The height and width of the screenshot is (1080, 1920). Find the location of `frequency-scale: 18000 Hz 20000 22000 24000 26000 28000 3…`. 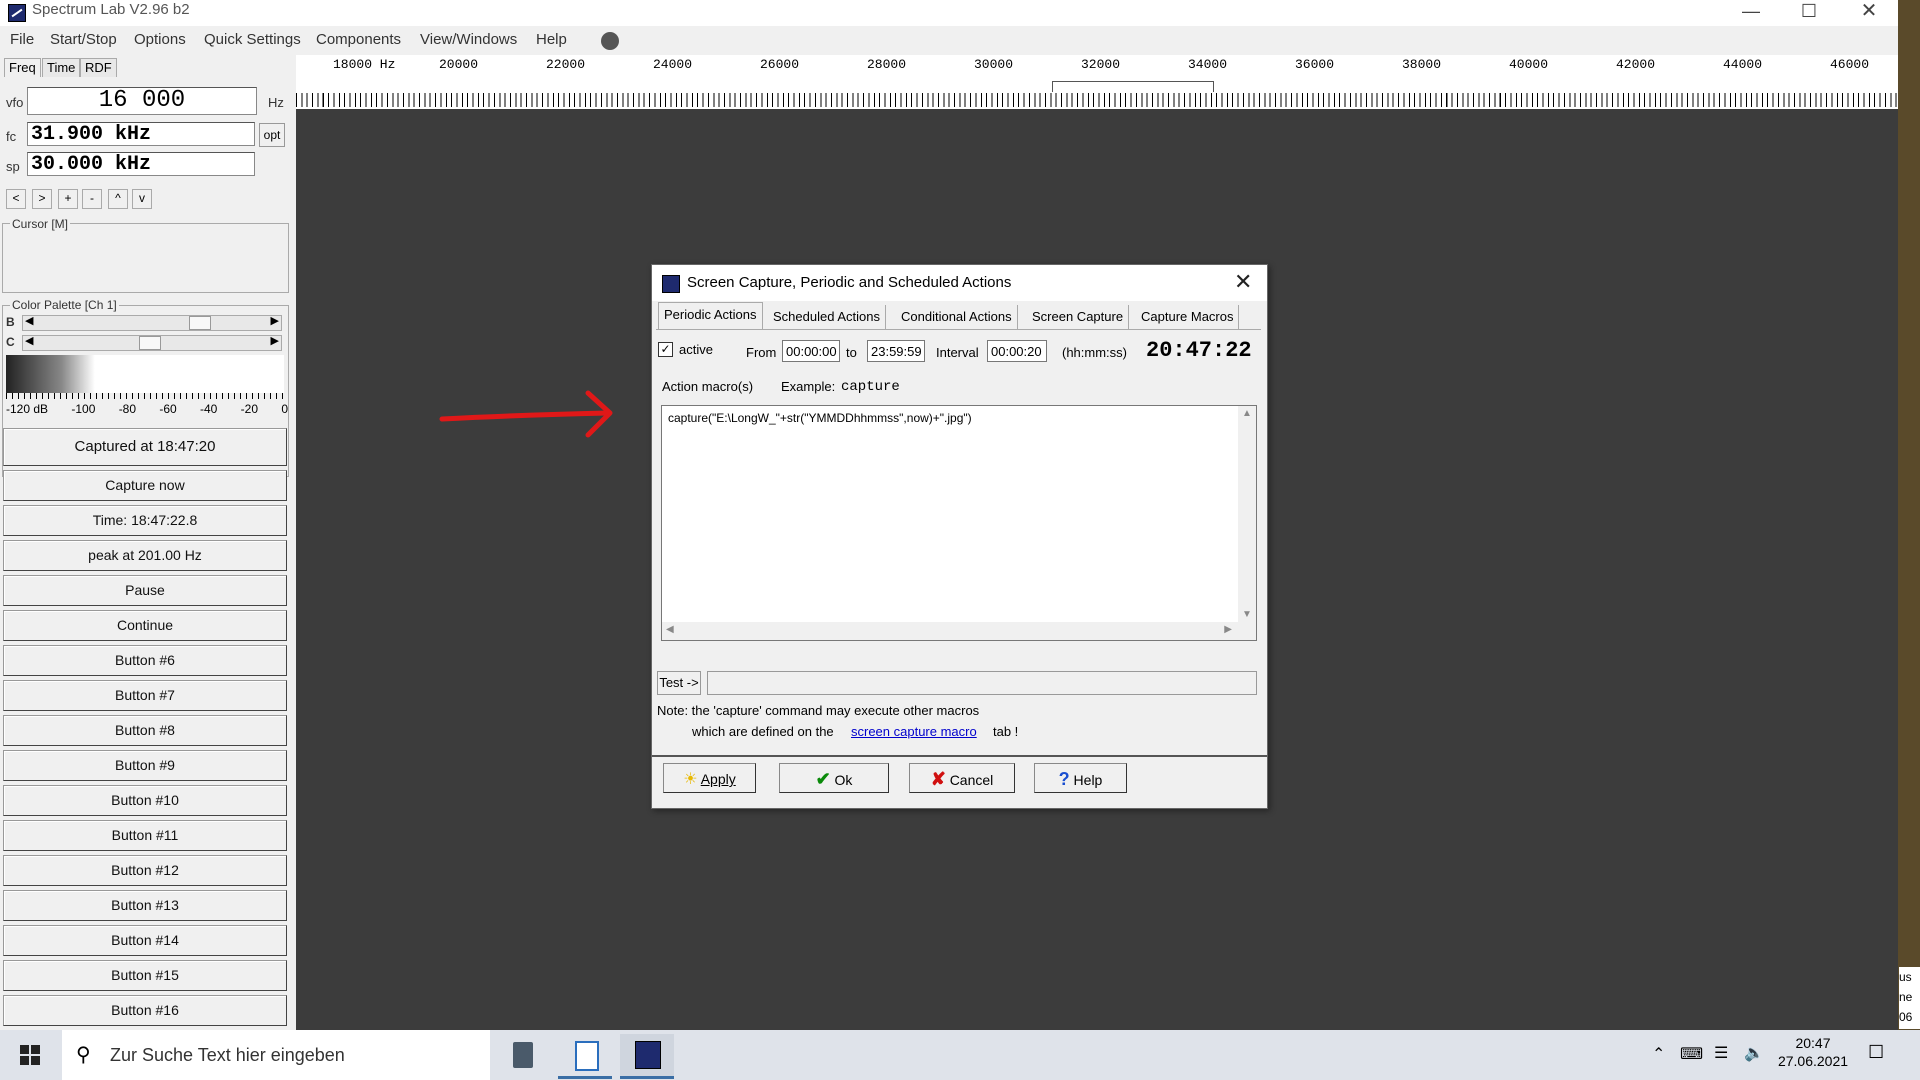

frequency-scale: 18000 Hz 20000 22000 24000 26000 28000 3… is located at coordinates (1097, 82).